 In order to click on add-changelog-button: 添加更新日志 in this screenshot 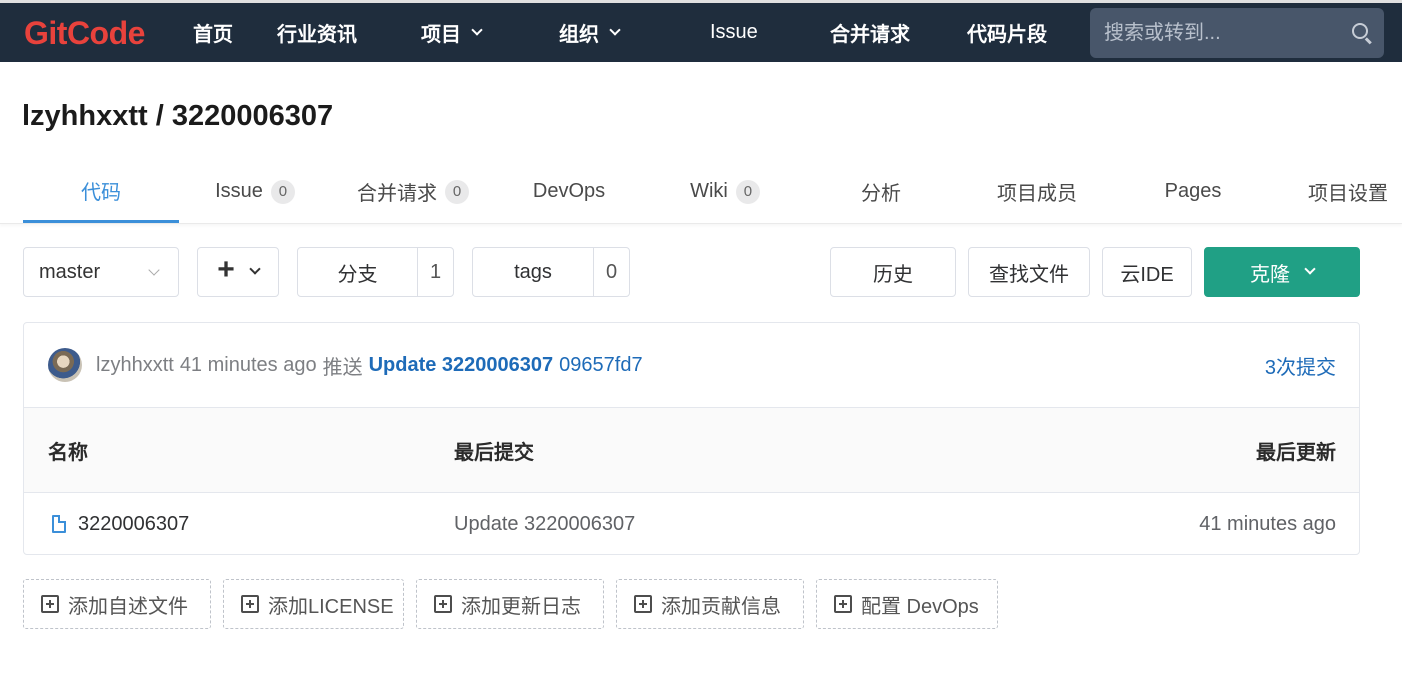, I will do `click(510, 604)`.